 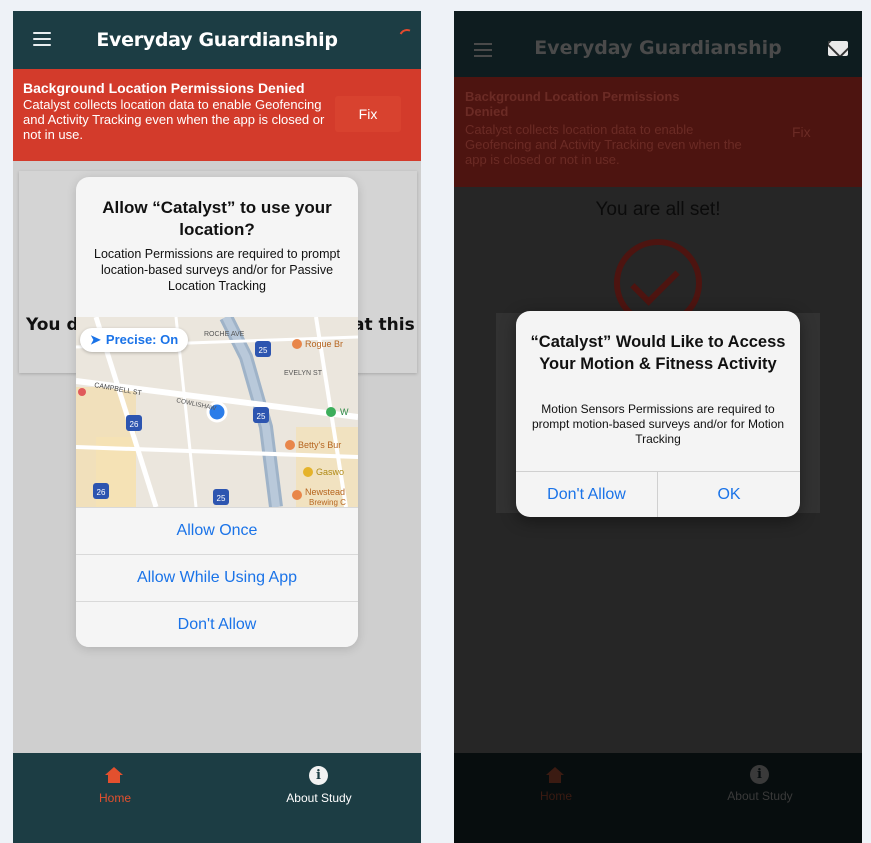 What do you see at coordinates (164, 88) in the screenshot?
I see `banner-title: Background Location Permissions Denied` at bounding box center [164, 88].